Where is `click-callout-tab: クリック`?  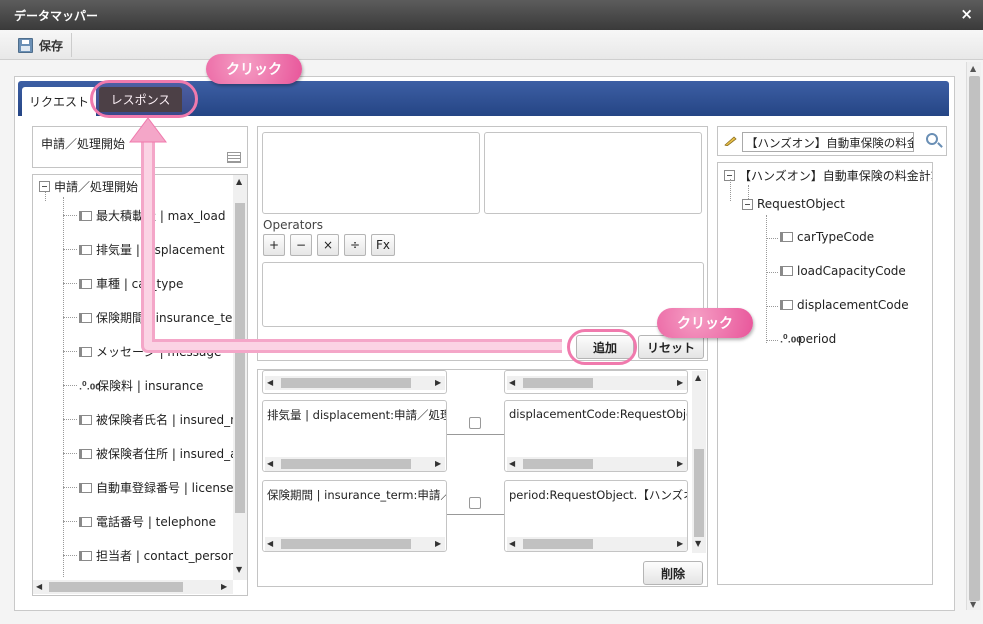 click-callout-tab: クリック is located at coordinates (254, 69).